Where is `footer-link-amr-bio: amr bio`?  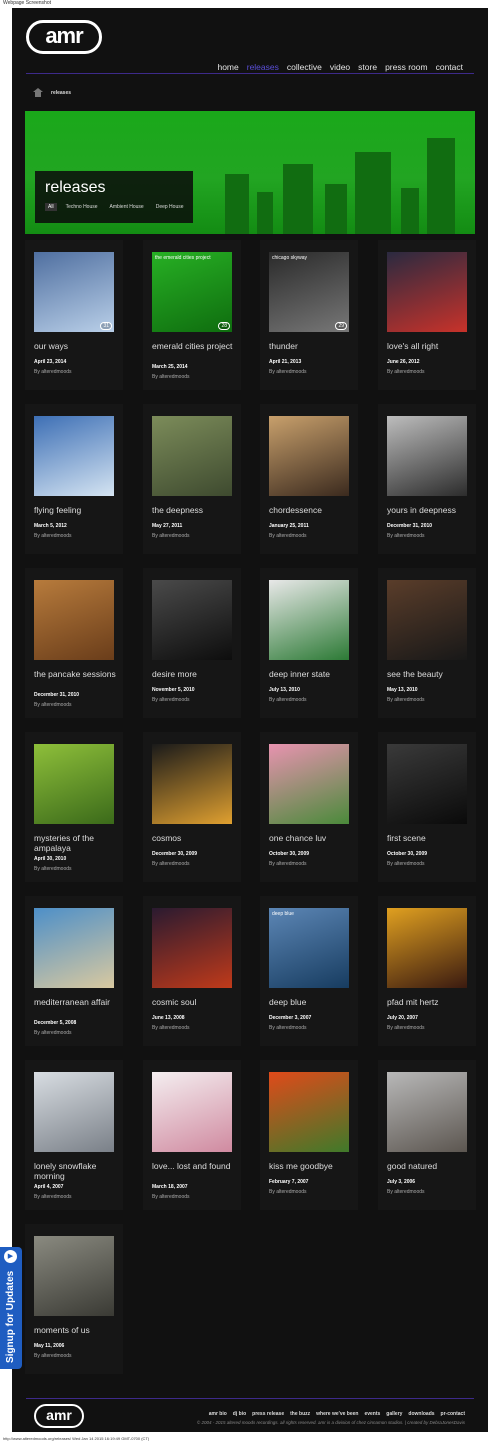
footer-link-amr-bio: amr bio is located at coordinates (218, 1414).